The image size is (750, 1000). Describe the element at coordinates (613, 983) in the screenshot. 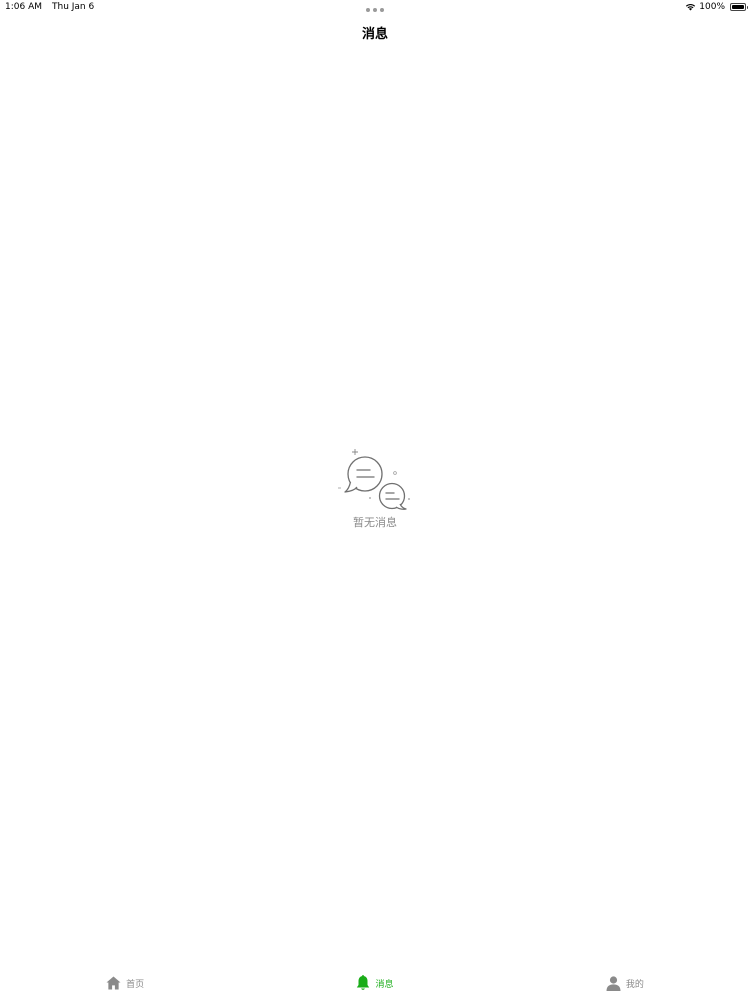

I see `user-icon` at that location.